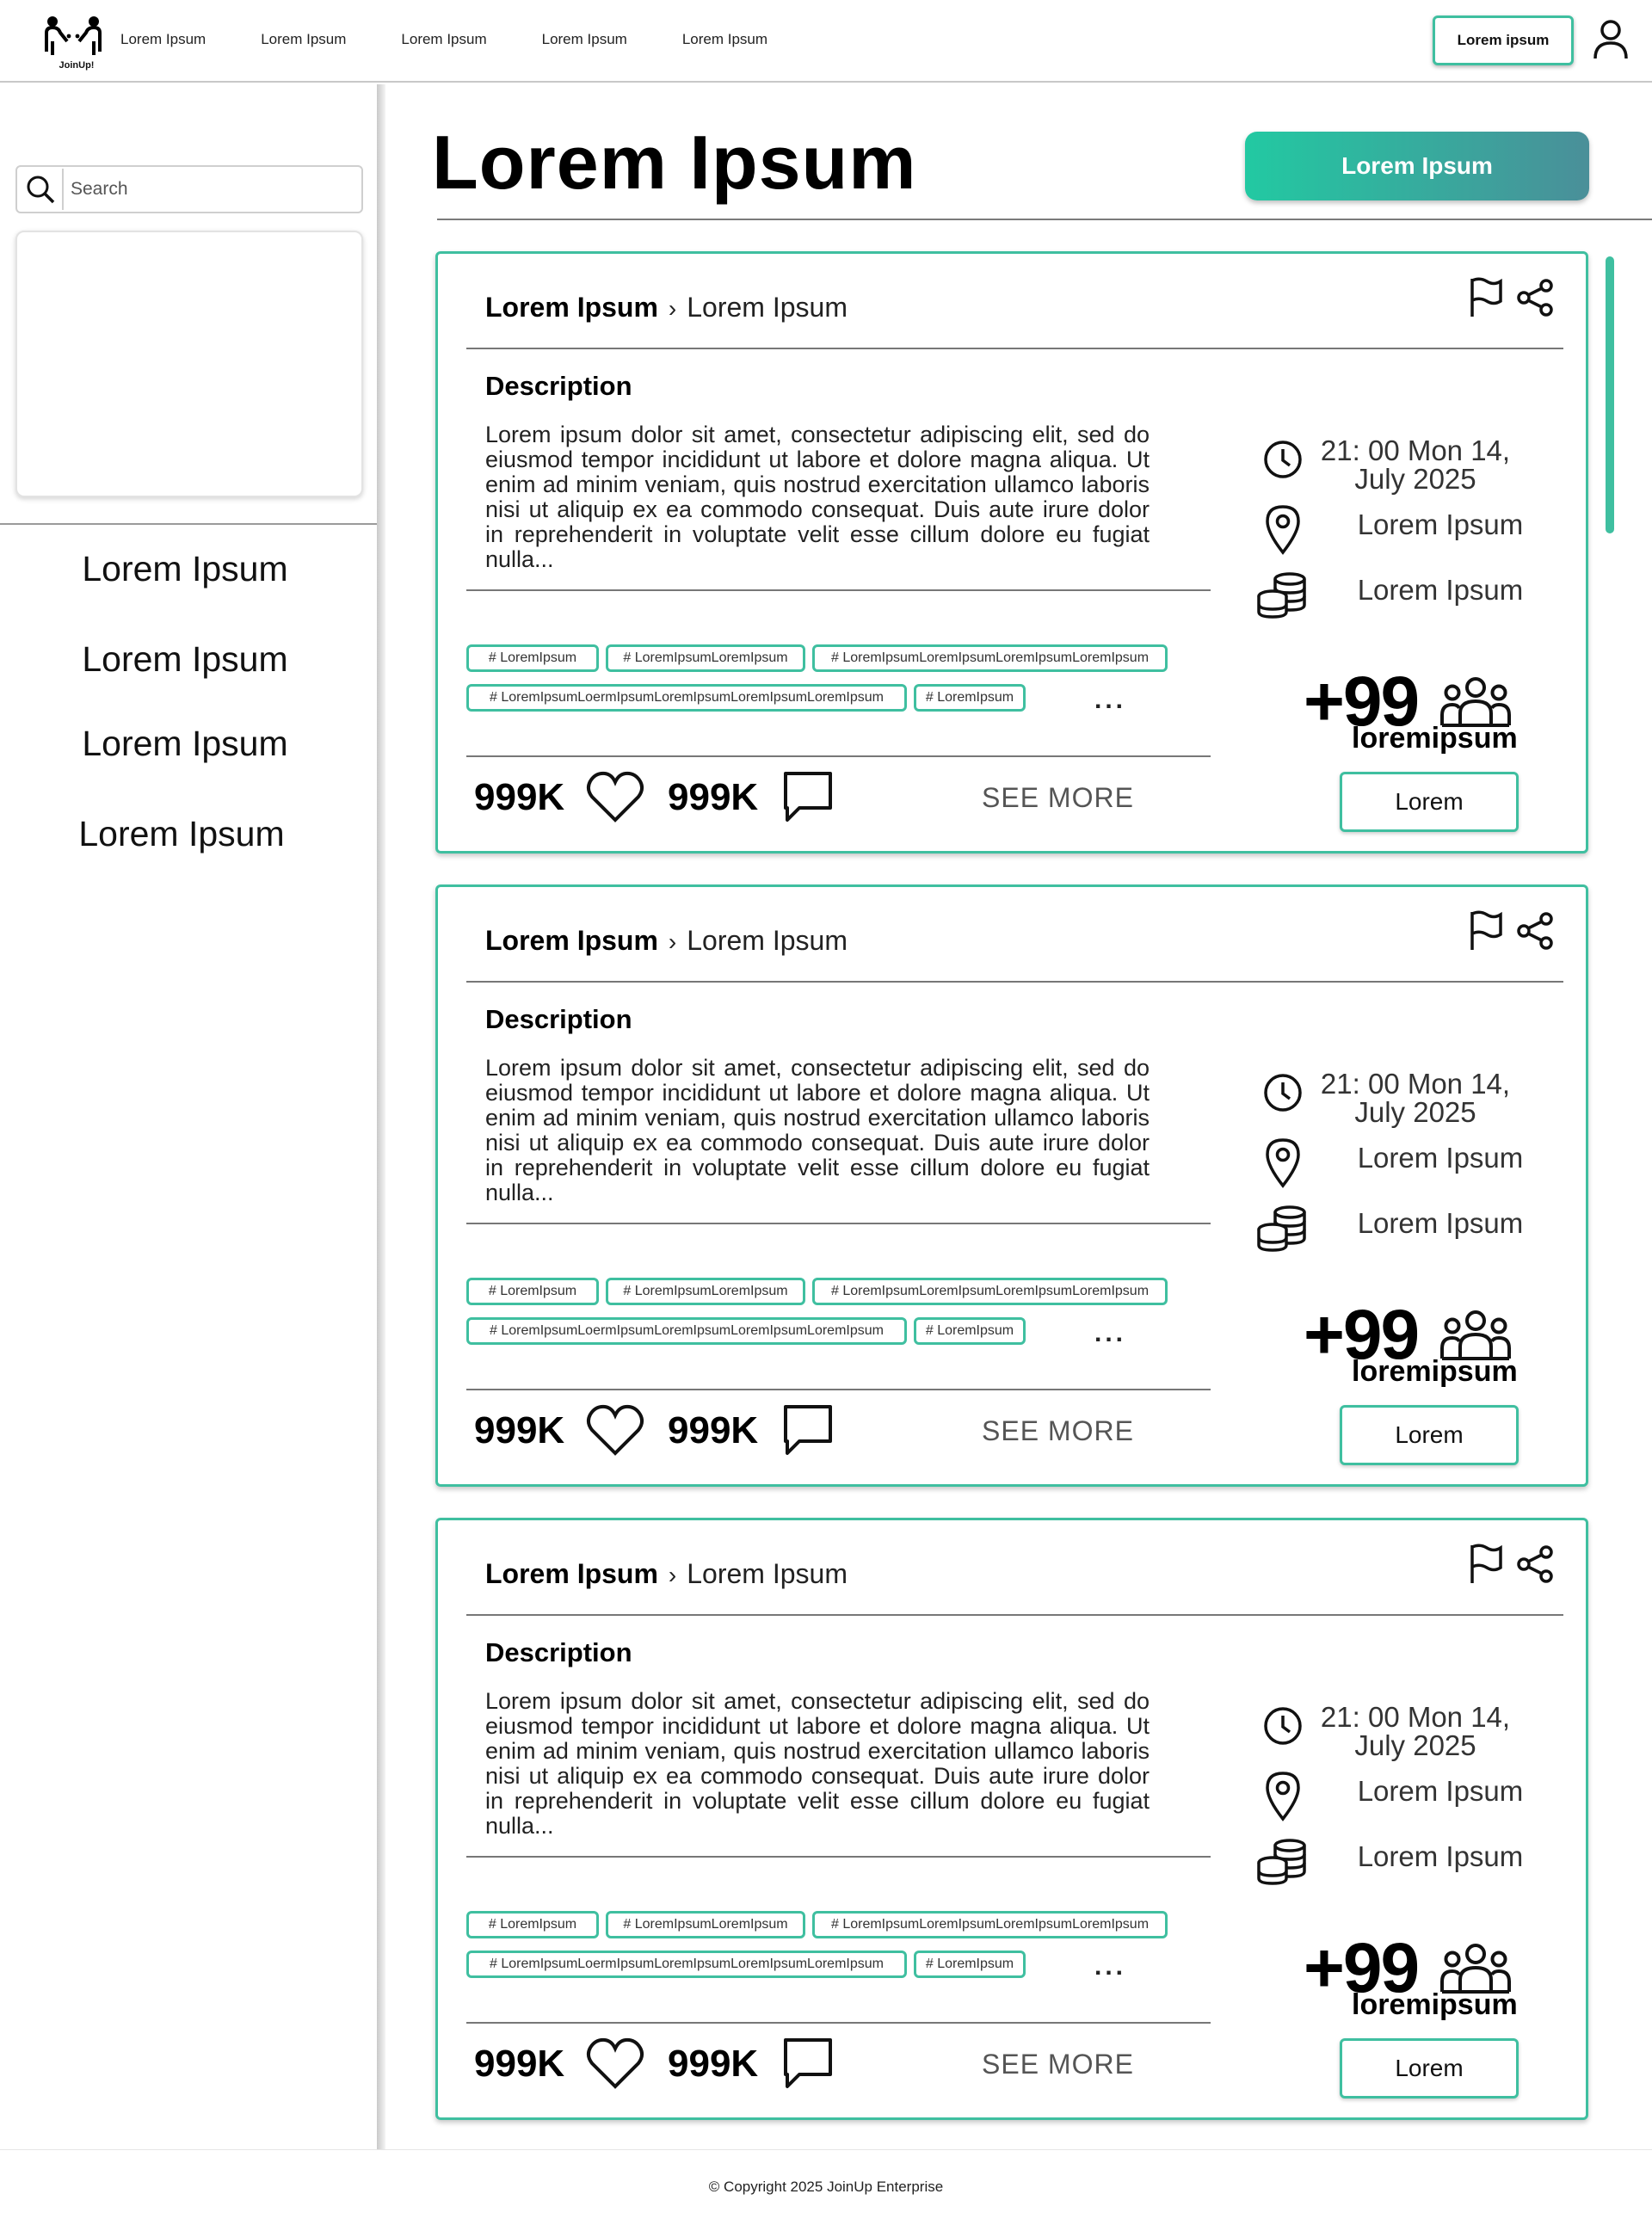  Describe the element at coordinates (826, 2149) in the screenshot. I see `footer-divider` at that location.